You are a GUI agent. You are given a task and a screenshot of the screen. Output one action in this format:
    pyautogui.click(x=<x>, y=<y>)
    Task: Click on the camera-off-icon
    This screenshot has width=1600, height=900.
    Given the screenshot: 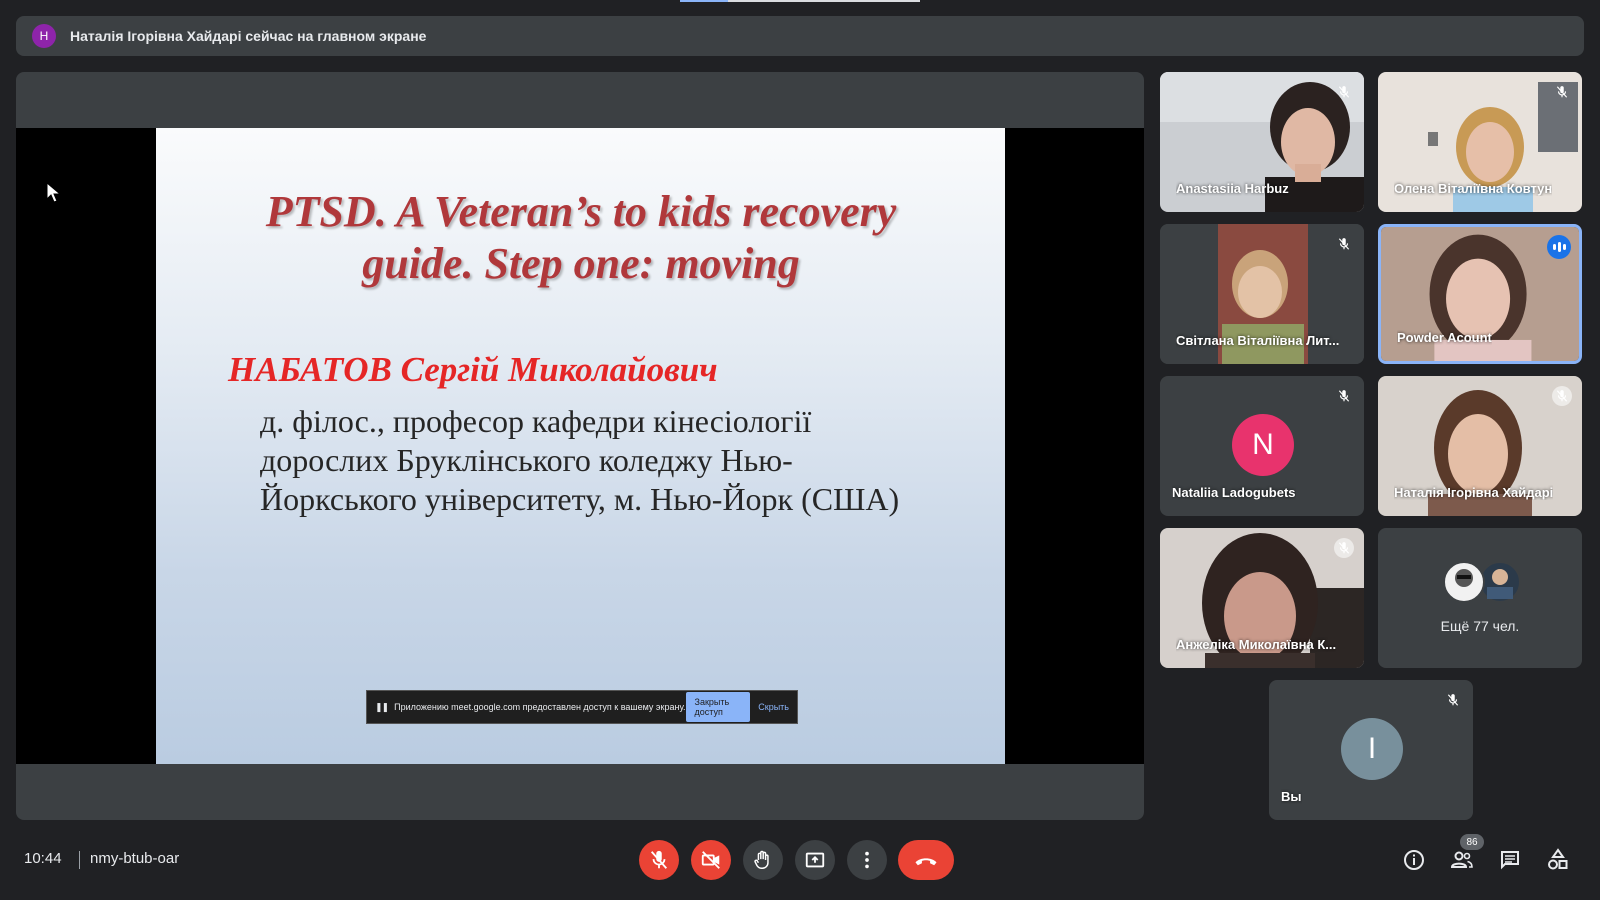 What is the action you would take?
    pyautogui.click(x=710, y=860)
    